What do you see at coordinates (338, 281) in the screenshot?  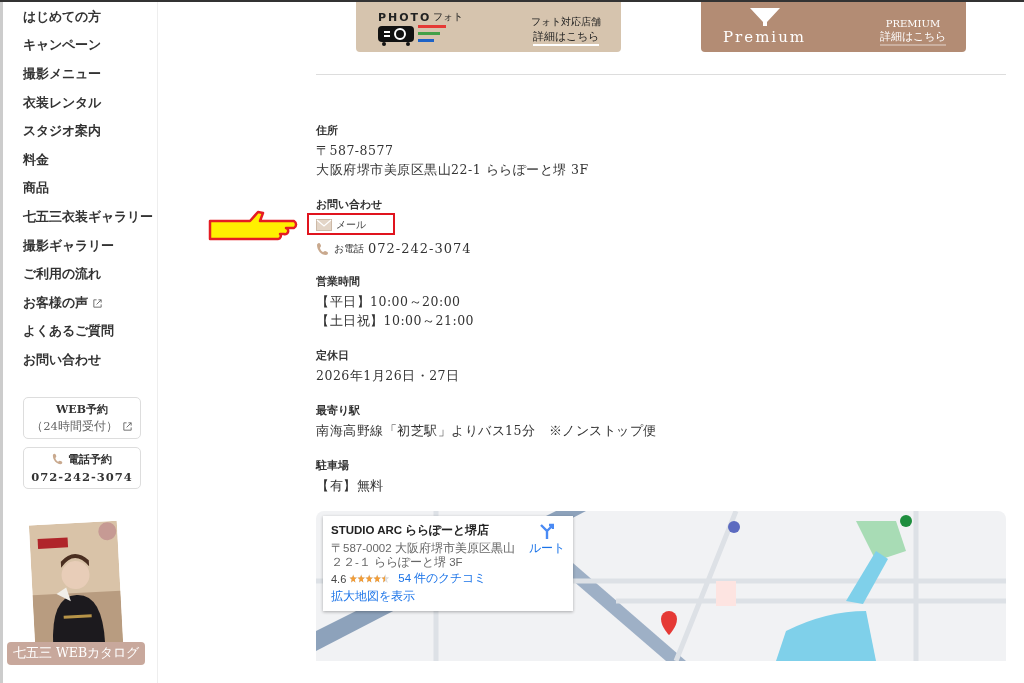 I see `section-label: 営業時間` at bounding box center [338, 281].